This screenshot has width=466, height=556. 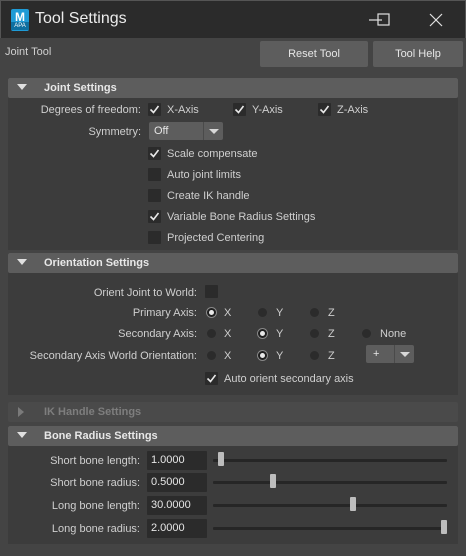 I want to click on close-icon, so click(x=436, y=20).